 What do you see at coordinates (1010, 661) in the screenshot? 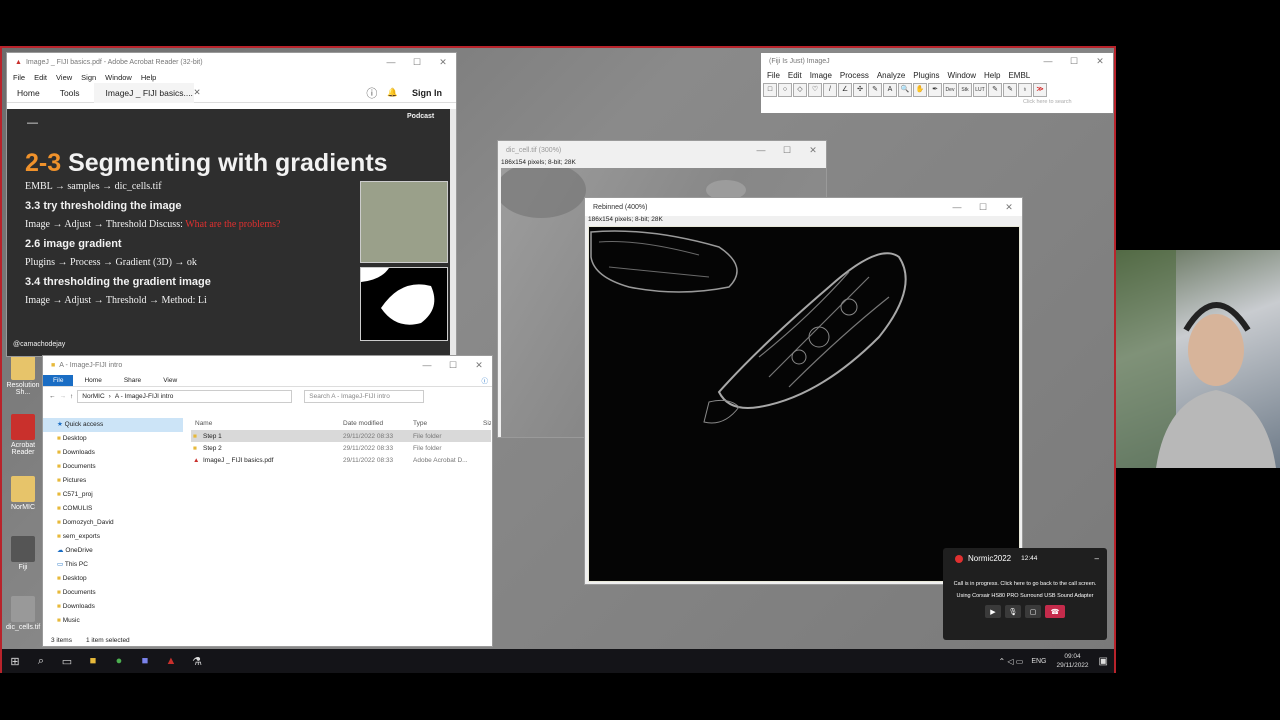
I see `system-tray-icons: ⌃ ◁ ▭` at bounding box center [1010, 661].